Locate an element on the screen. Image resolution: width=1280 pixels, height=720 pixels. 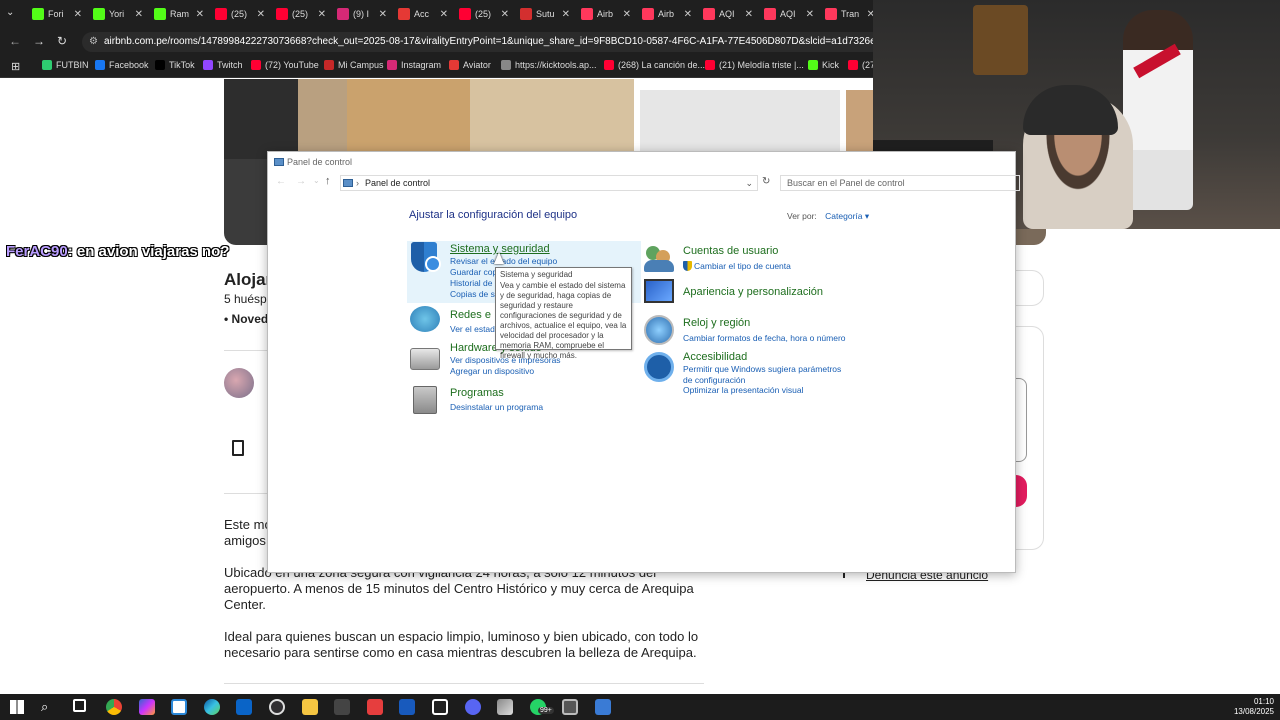
calculator-icon is located at coordinates (570, 707).